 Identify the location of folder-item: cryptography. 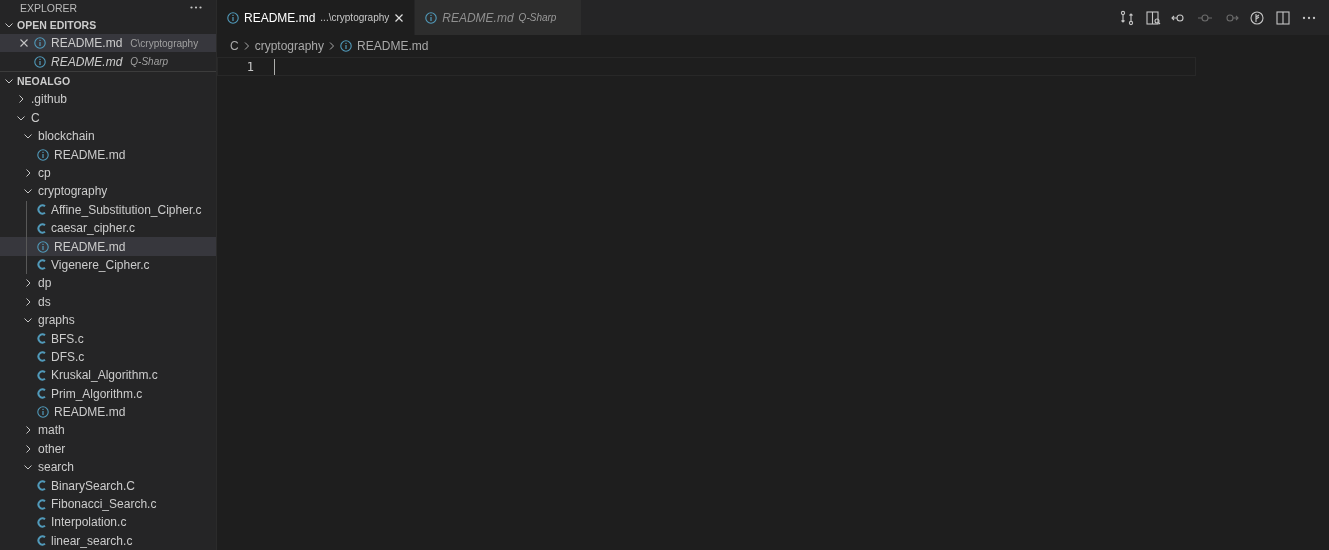
(108, 191).